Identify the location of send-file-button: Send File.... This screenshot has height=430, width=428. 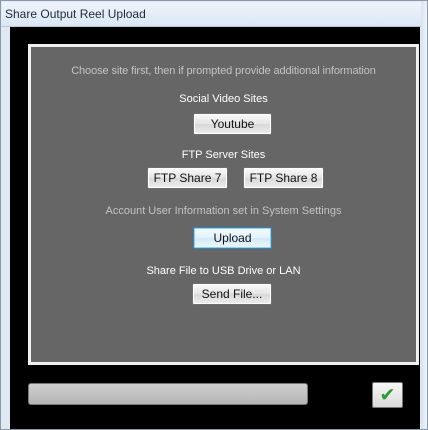
(232, 294).